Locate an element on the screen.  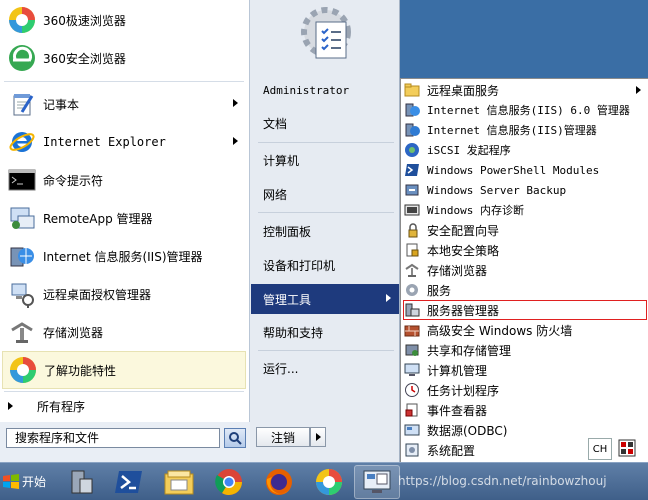
360-taskbar-icon is located at coordinates (329, 482).